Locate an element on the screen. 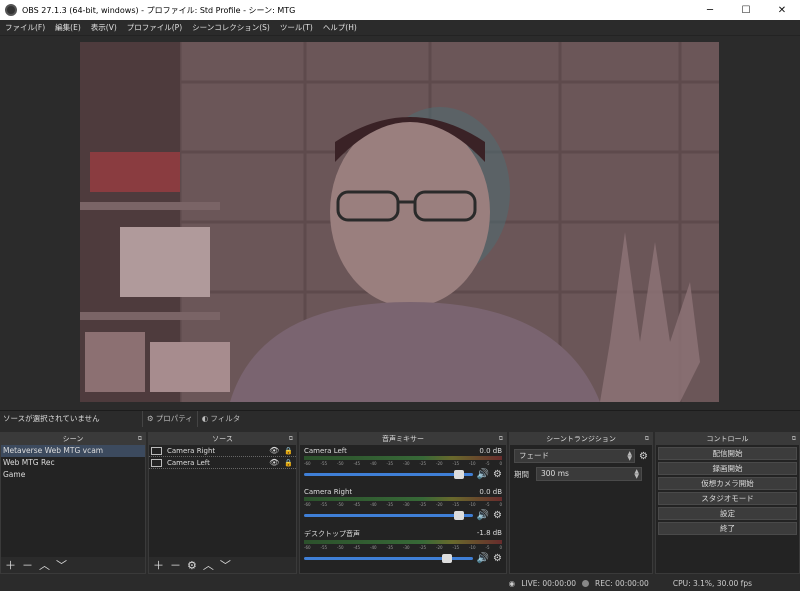 This screenshot has width=800, height=591. menu-edit: 編集(E) is located at coordinates (68, 27).